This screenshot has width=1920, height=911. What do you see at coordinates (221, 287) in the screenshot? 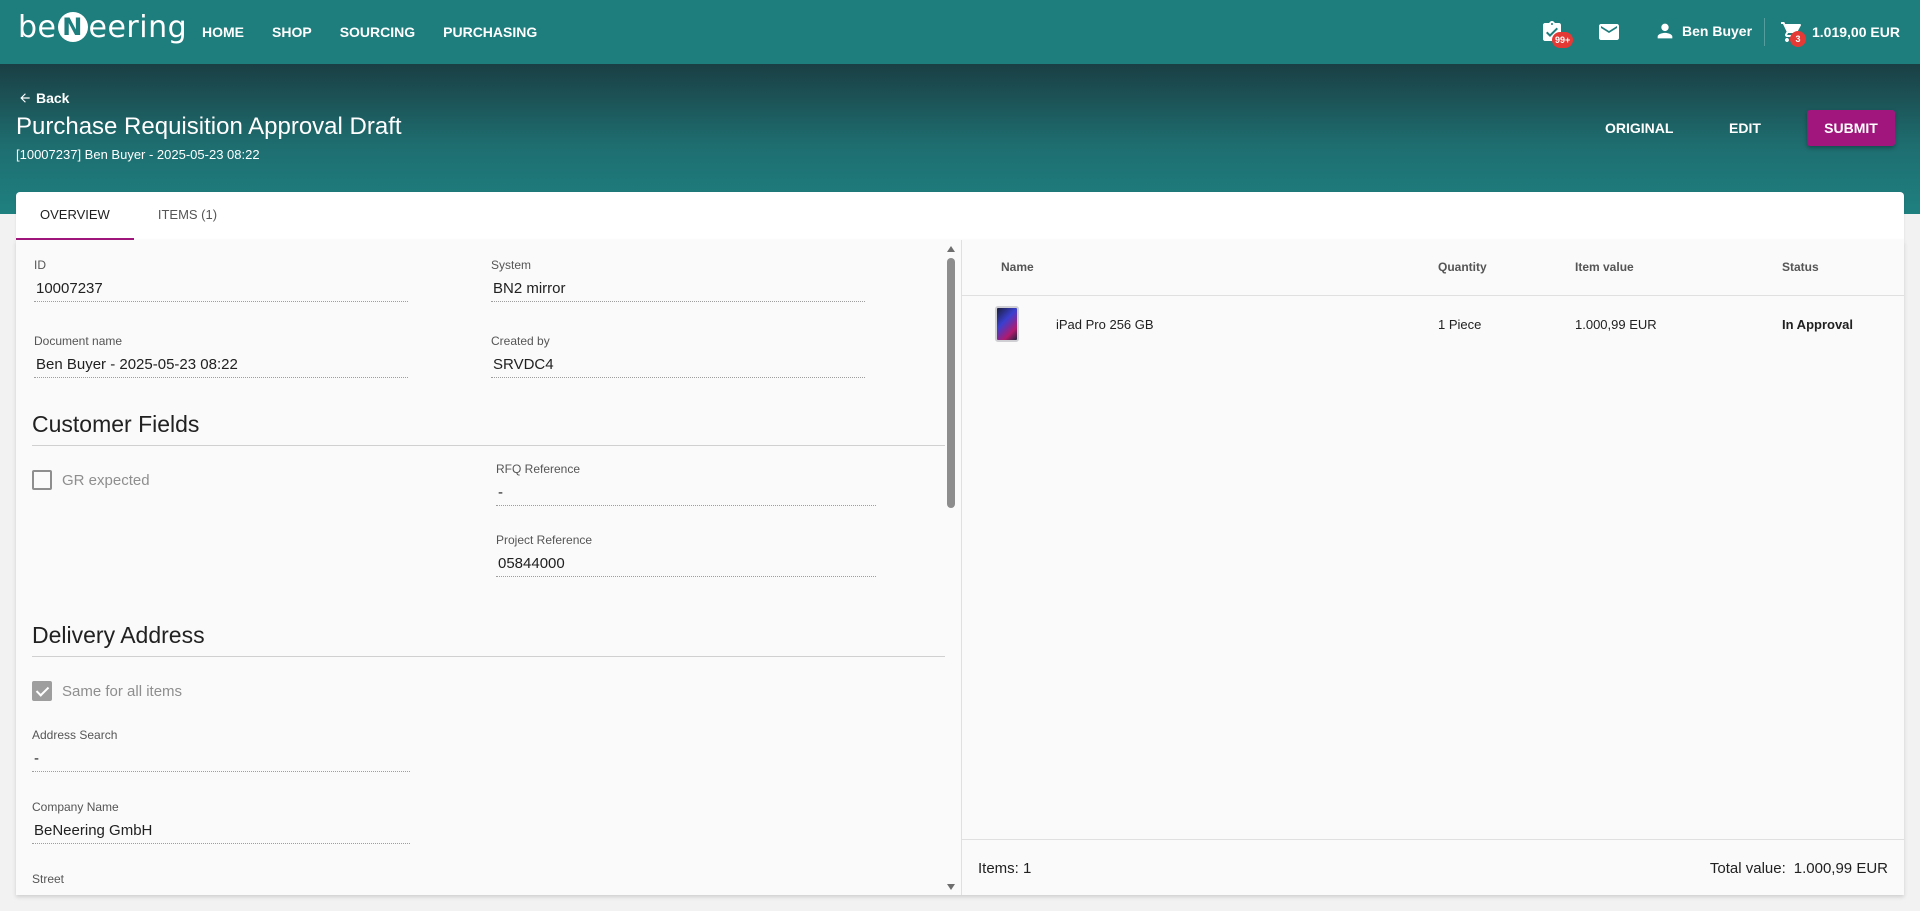
I see `id-value: 10007237` at bounding box center [221, 287].